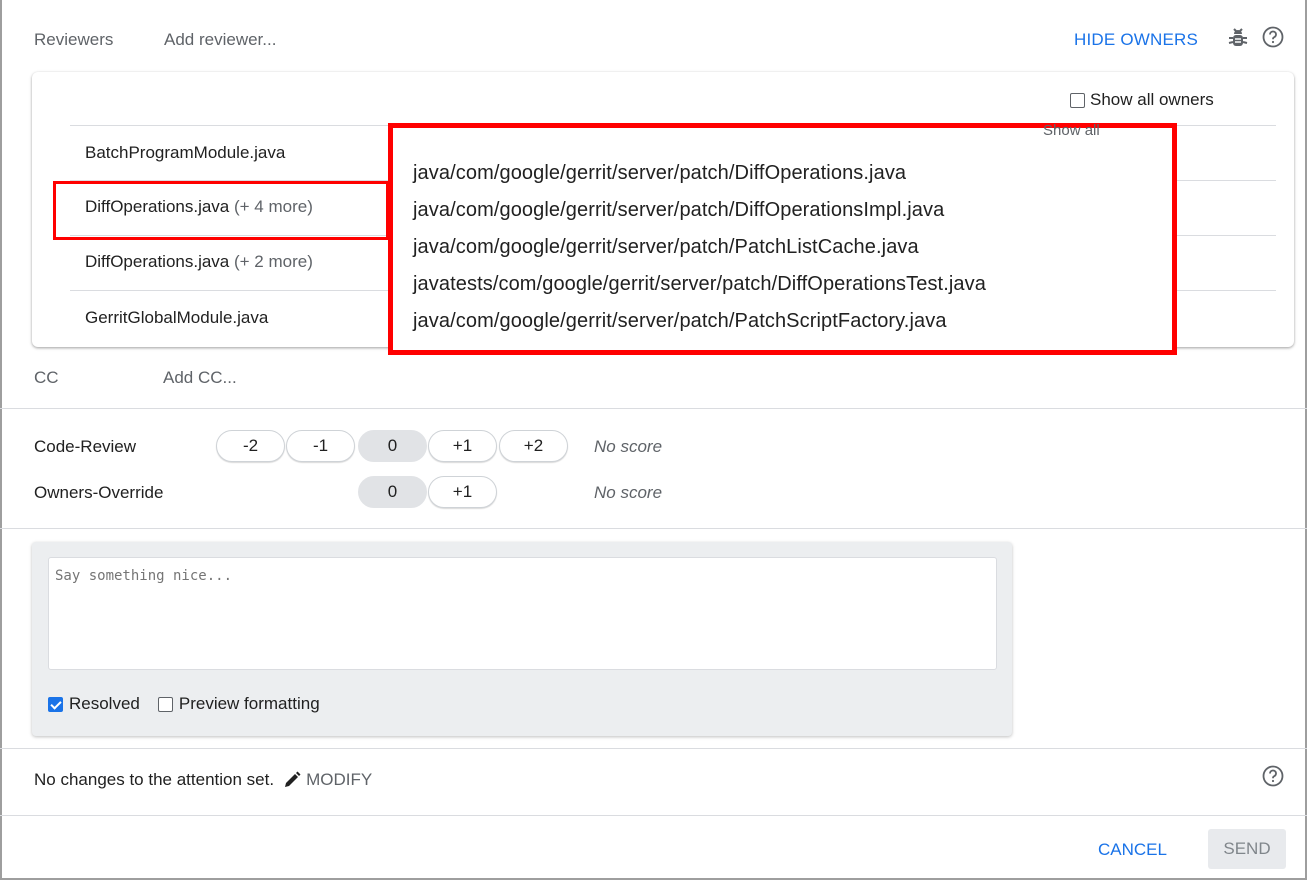  Describe the element at coordinates (1152, 99) in the screenshot. I see `show-all-owners-label: Show all owners` at that location.